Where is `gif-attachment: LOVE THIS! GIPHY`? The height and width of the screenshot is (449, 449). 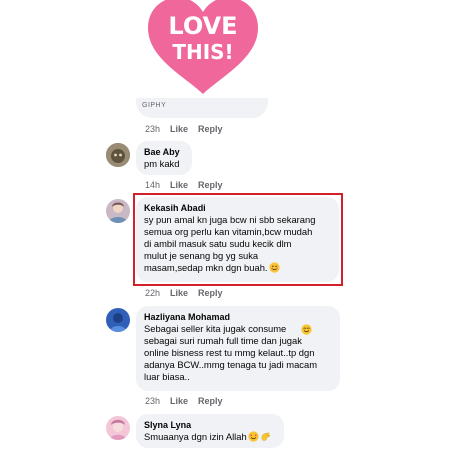
gif-attachment: LOVE THIS! GIPHY is located at coordinates (202, 59).